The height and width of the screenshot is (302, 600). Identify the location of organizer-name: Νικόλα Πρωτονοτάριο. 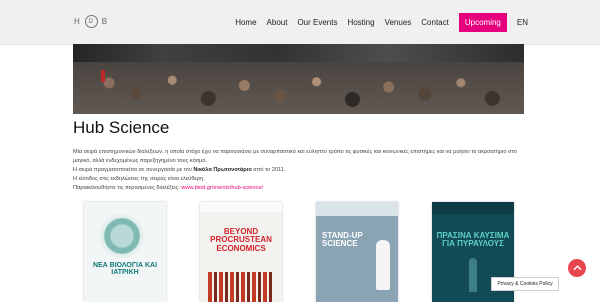
(222, 170).